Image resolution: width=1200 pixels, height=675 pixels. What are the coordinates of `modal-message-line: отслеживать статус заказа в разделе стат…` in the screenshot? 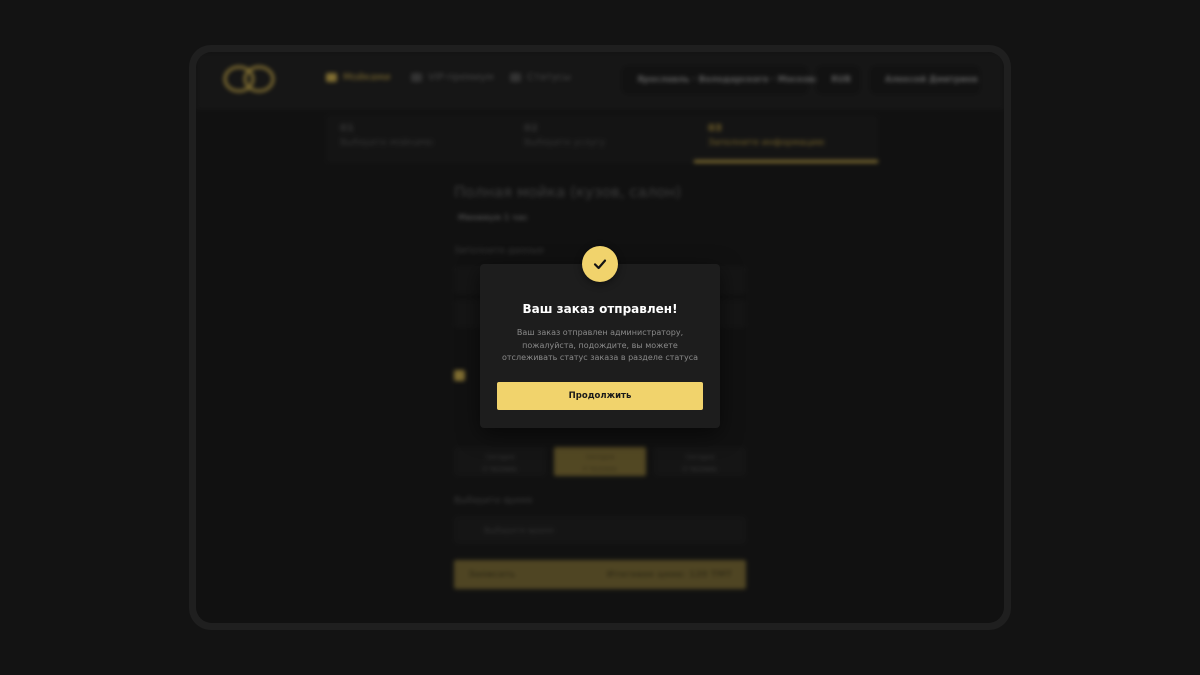 It's located at (600, 357).